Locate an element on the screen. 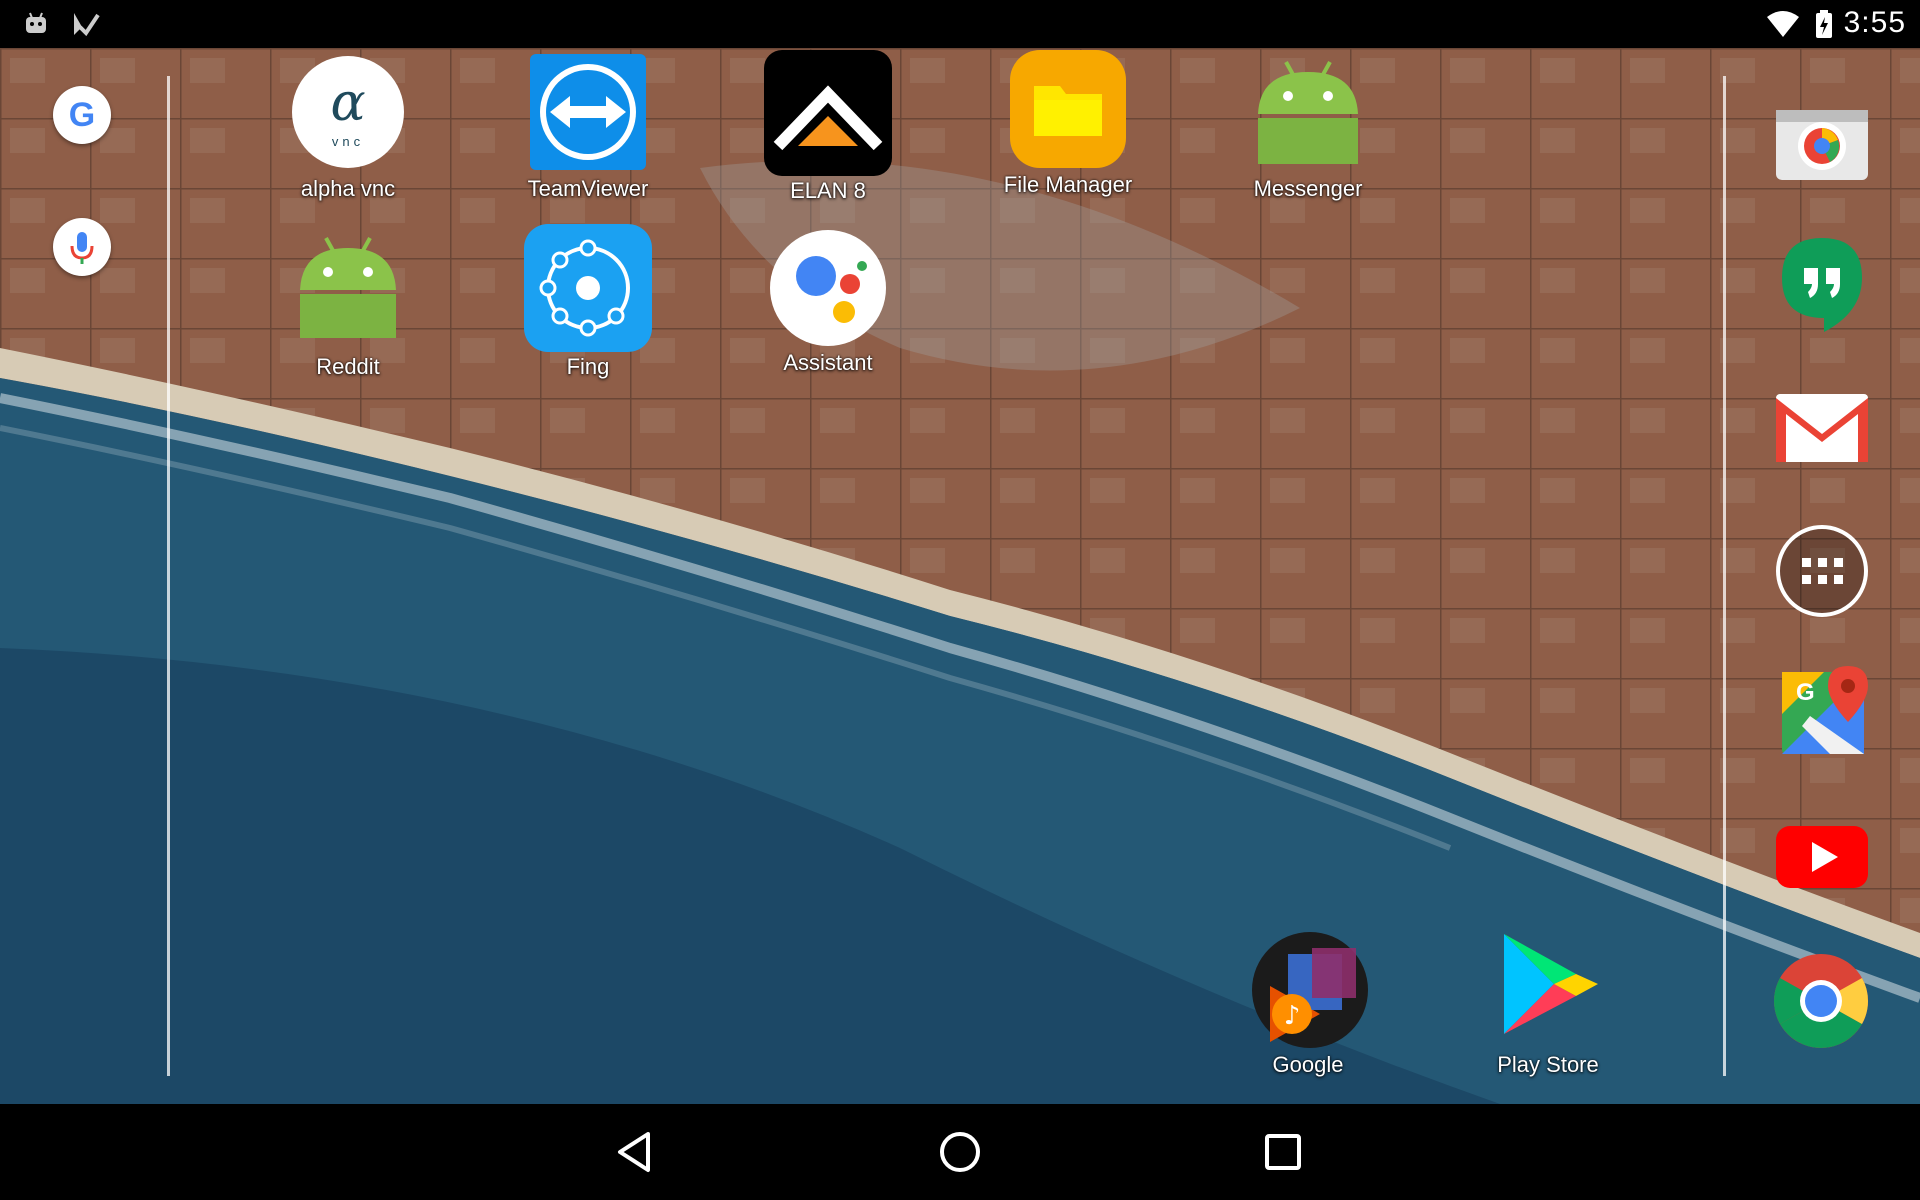 The width and height of the screenshot is (1920, 1200). navigation-bar is located at coordinates (960, 1152).